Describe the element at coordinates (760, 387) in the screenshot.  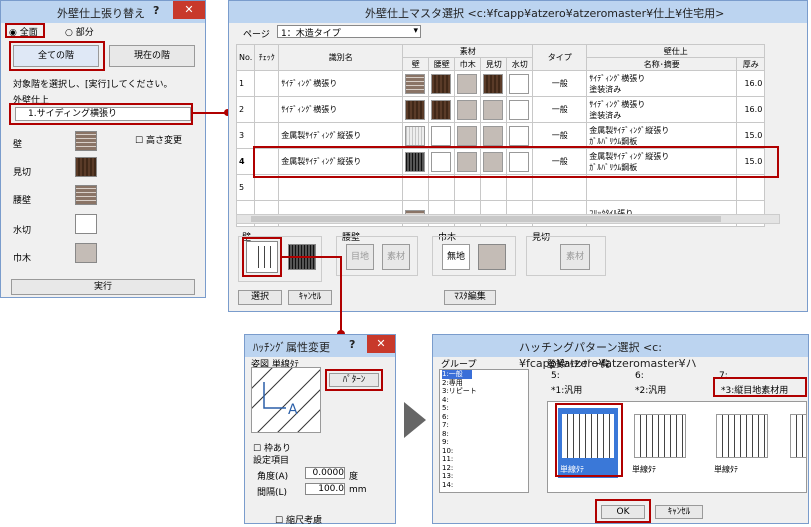
I see `vertical-joint-material-highlight` at that location.